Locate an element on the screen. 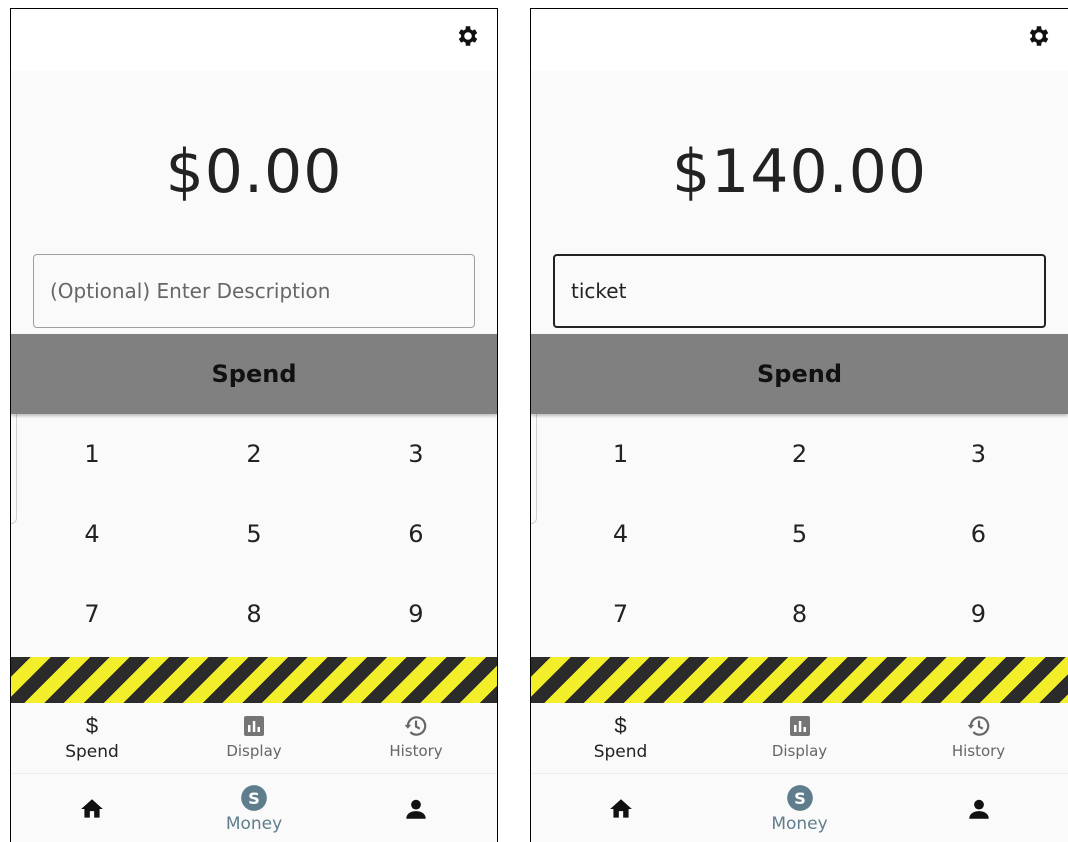 The image size is (1068, 842). amount-display: $140.00 is located at coordinates (799, 172).